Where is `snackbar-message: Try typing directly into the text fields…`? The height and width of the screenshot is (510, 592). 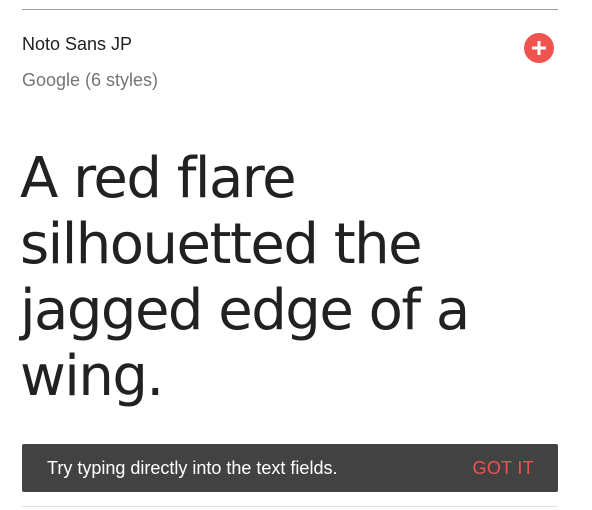
snackbar-message: Try typing directly into the text fields… is located at coordinates (192, 468).